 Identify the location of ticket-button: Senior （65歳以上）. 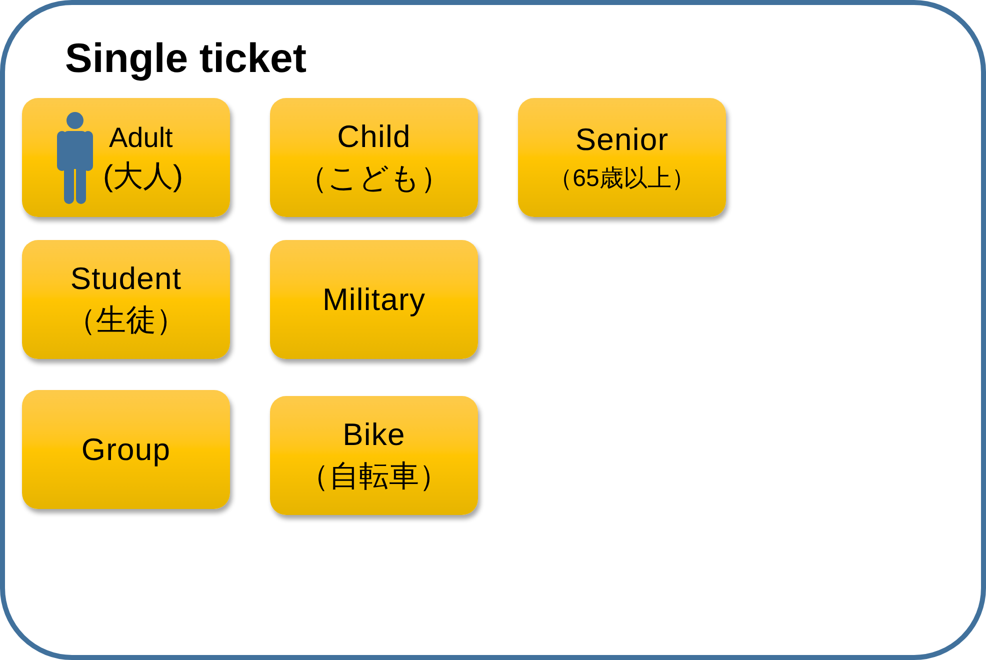
(622, 157).